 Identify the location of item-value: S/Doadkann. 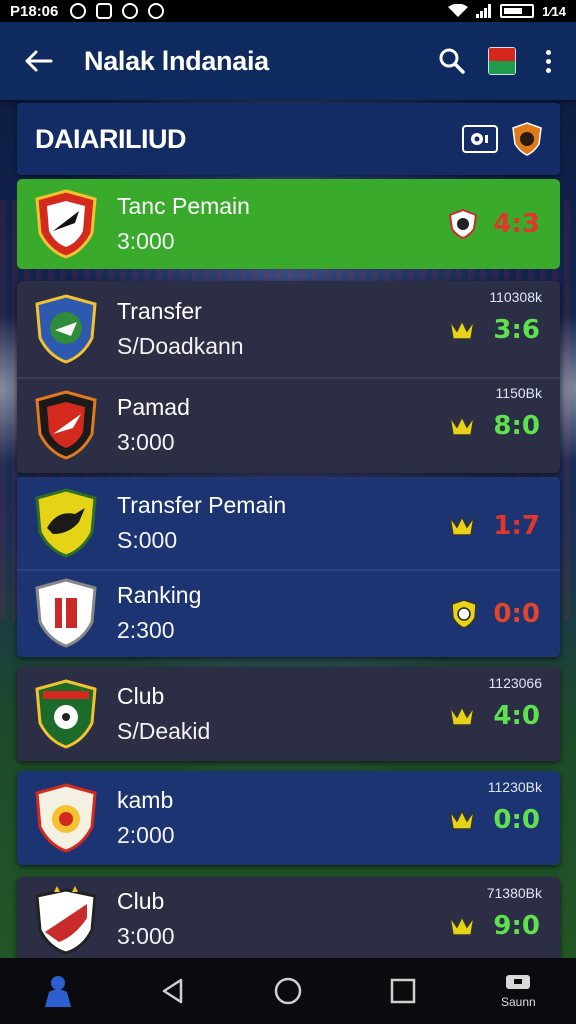
(180, 346).